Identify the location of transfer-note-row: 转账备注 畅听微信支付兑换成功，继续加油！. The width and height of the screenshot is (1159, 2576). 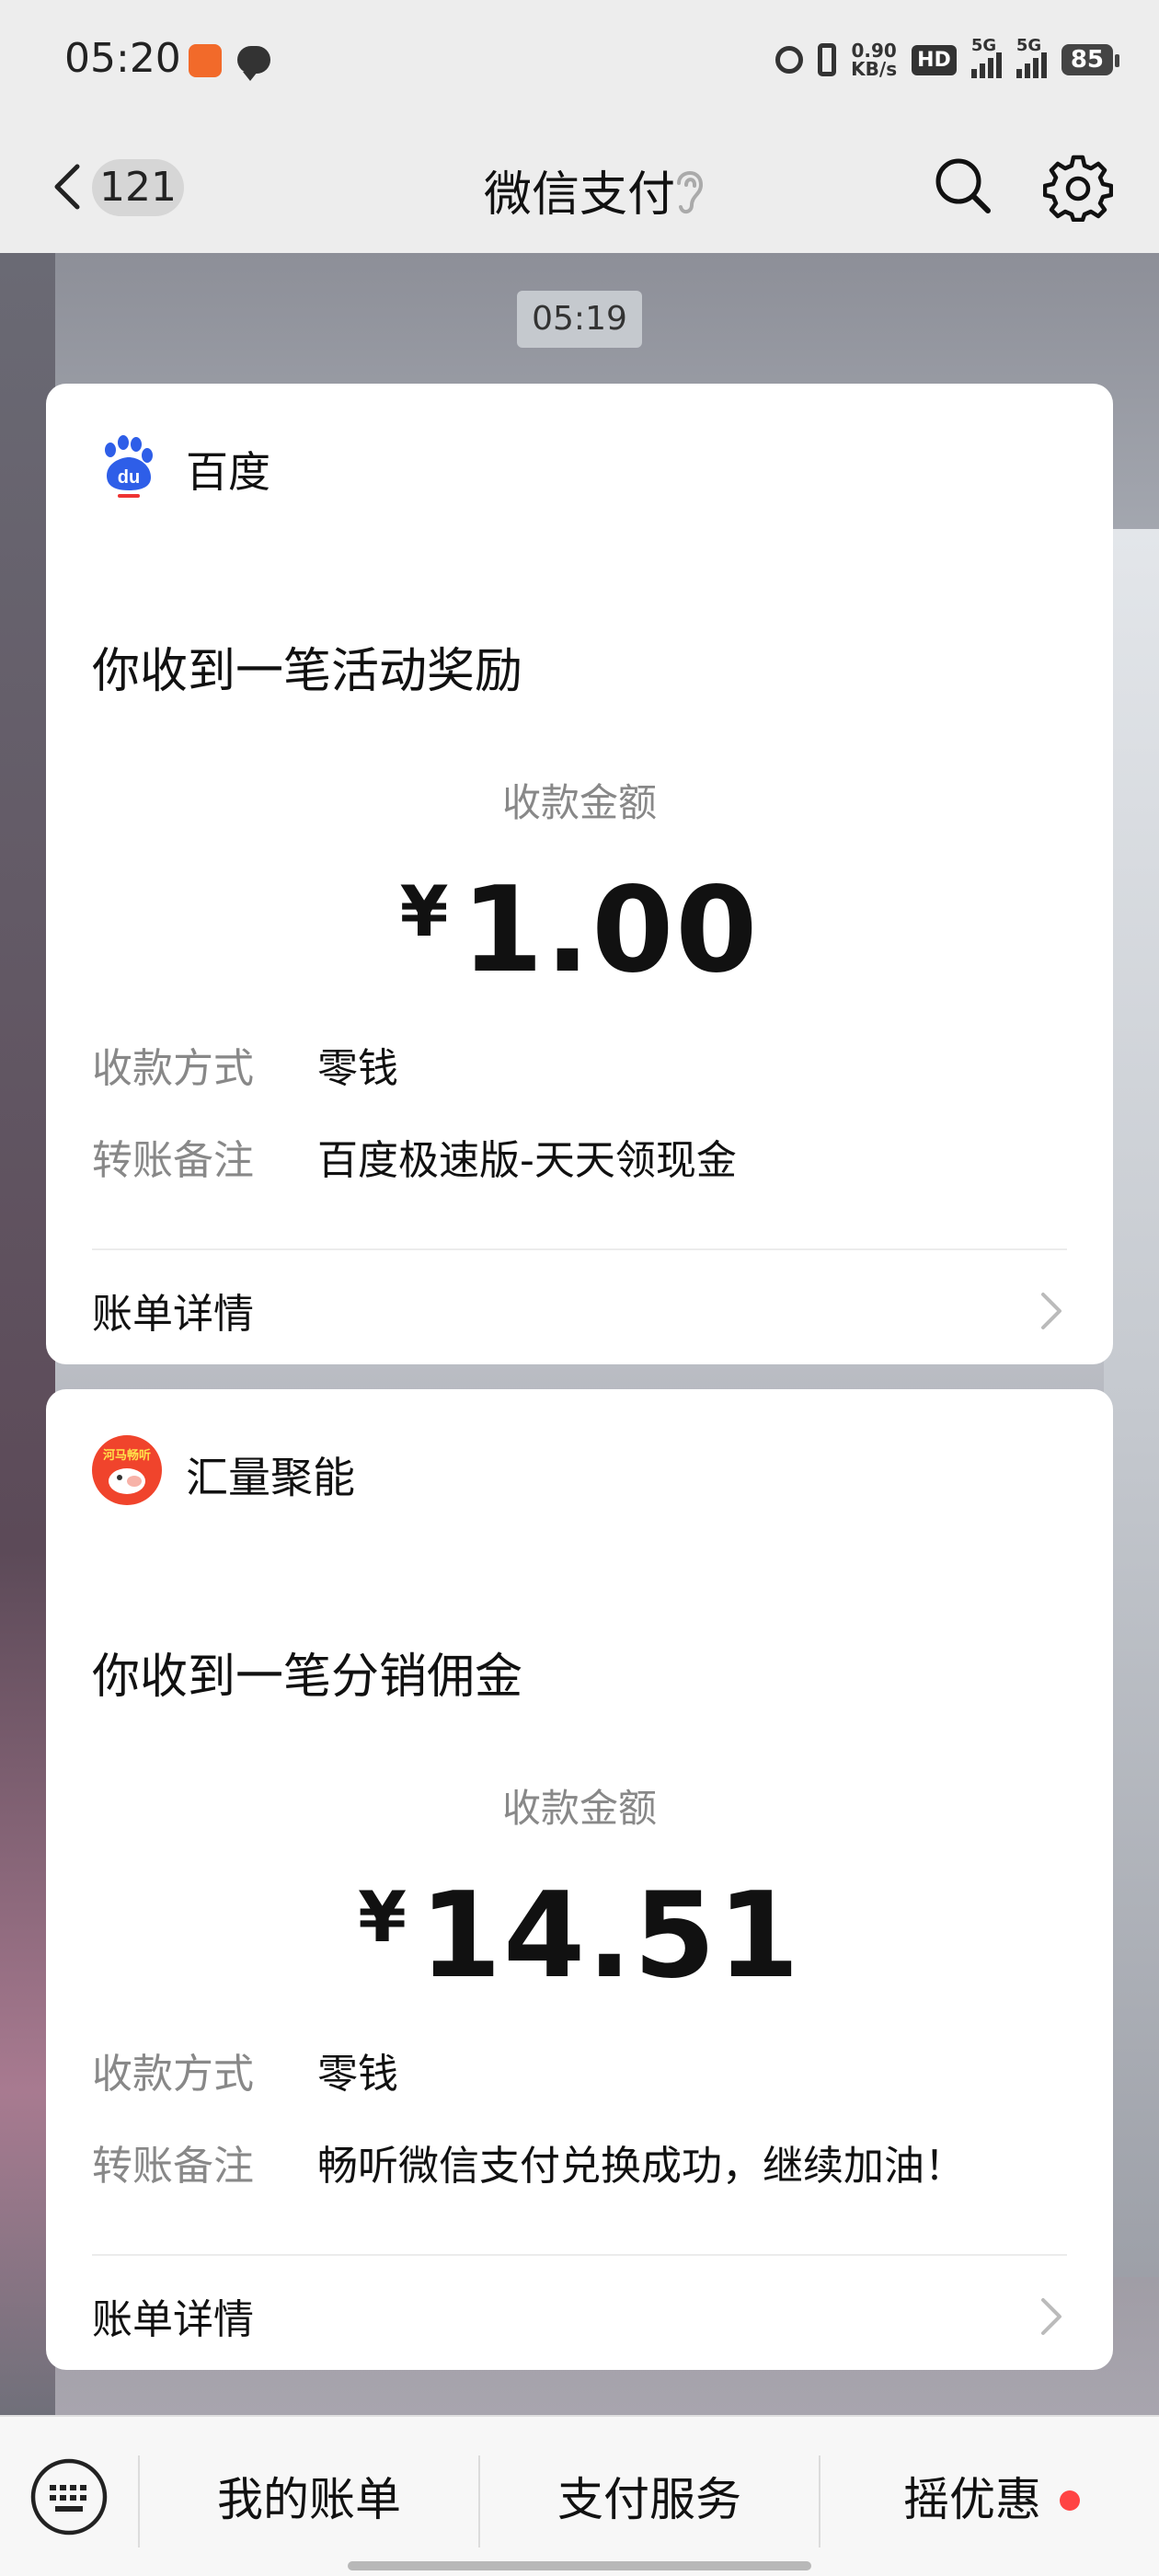
(528, 2162).